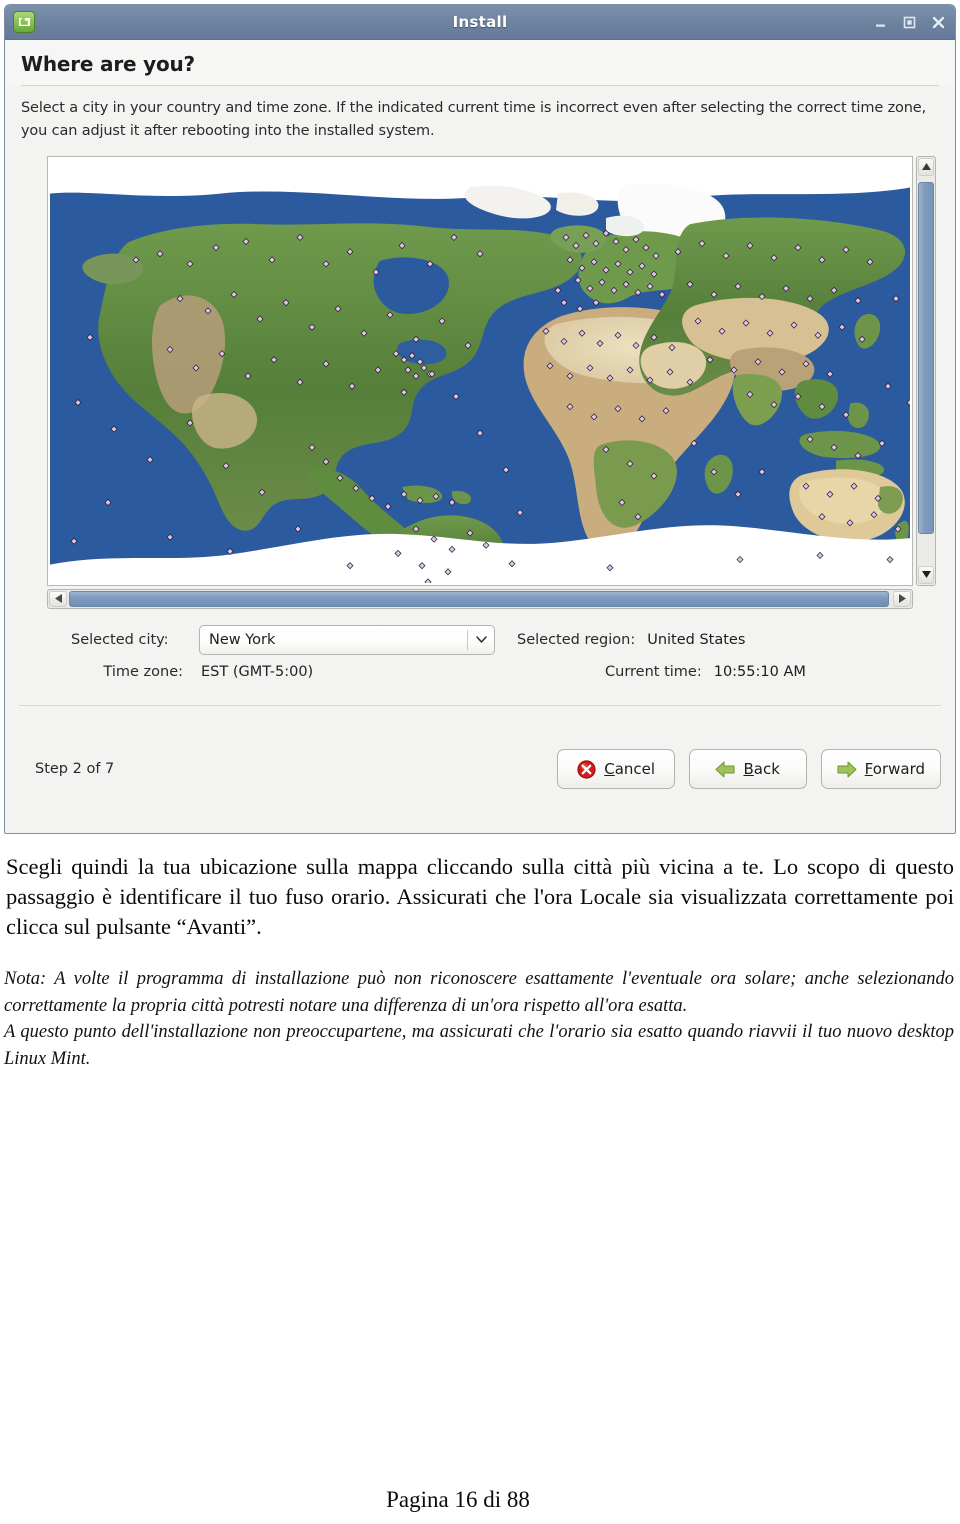 The image size is (960, 1524). I want to click on cancel-button-label: Cancel, so click(629, 769).